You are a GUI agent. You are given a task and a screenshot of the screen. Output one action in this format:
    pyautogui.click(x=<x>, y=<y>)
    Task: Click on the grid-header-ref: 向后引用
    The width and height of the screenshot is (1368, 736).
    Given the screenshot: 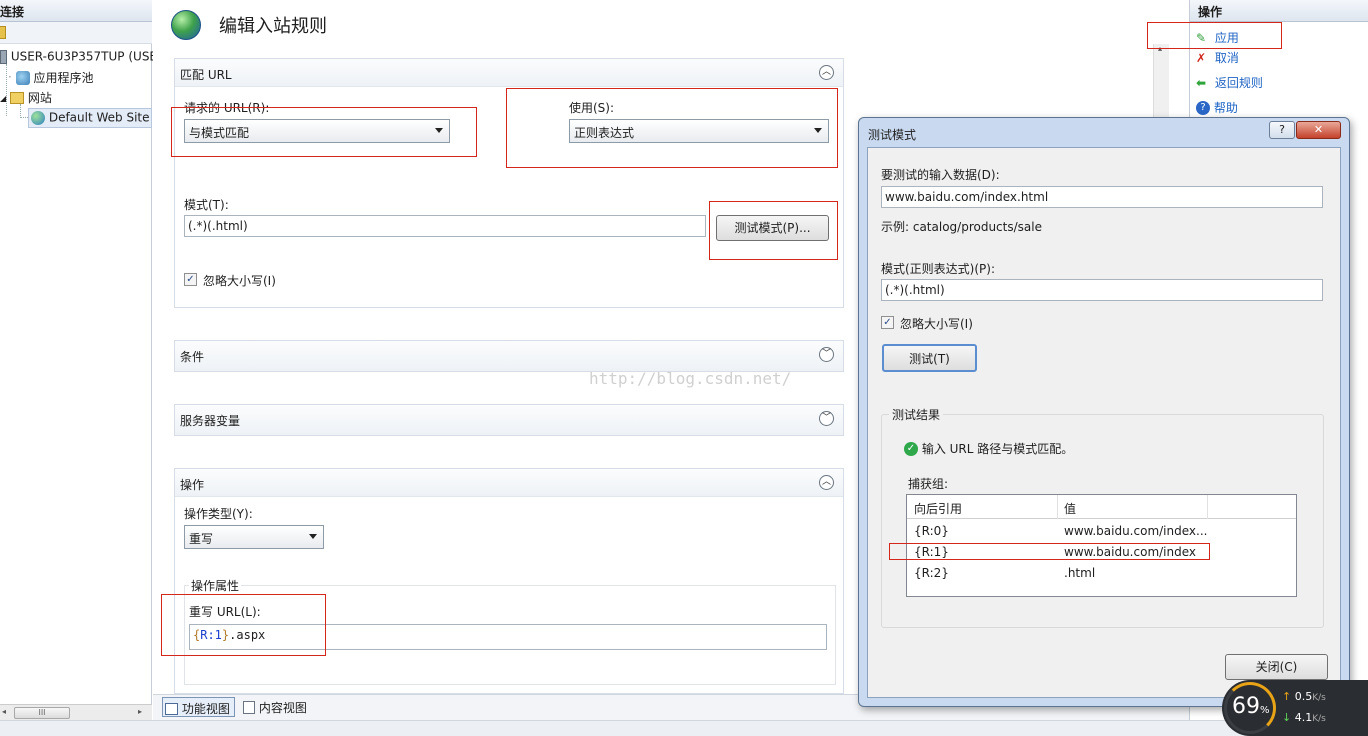 What is the action you would take?
    pyautogui.click(x=938, y=508)
    